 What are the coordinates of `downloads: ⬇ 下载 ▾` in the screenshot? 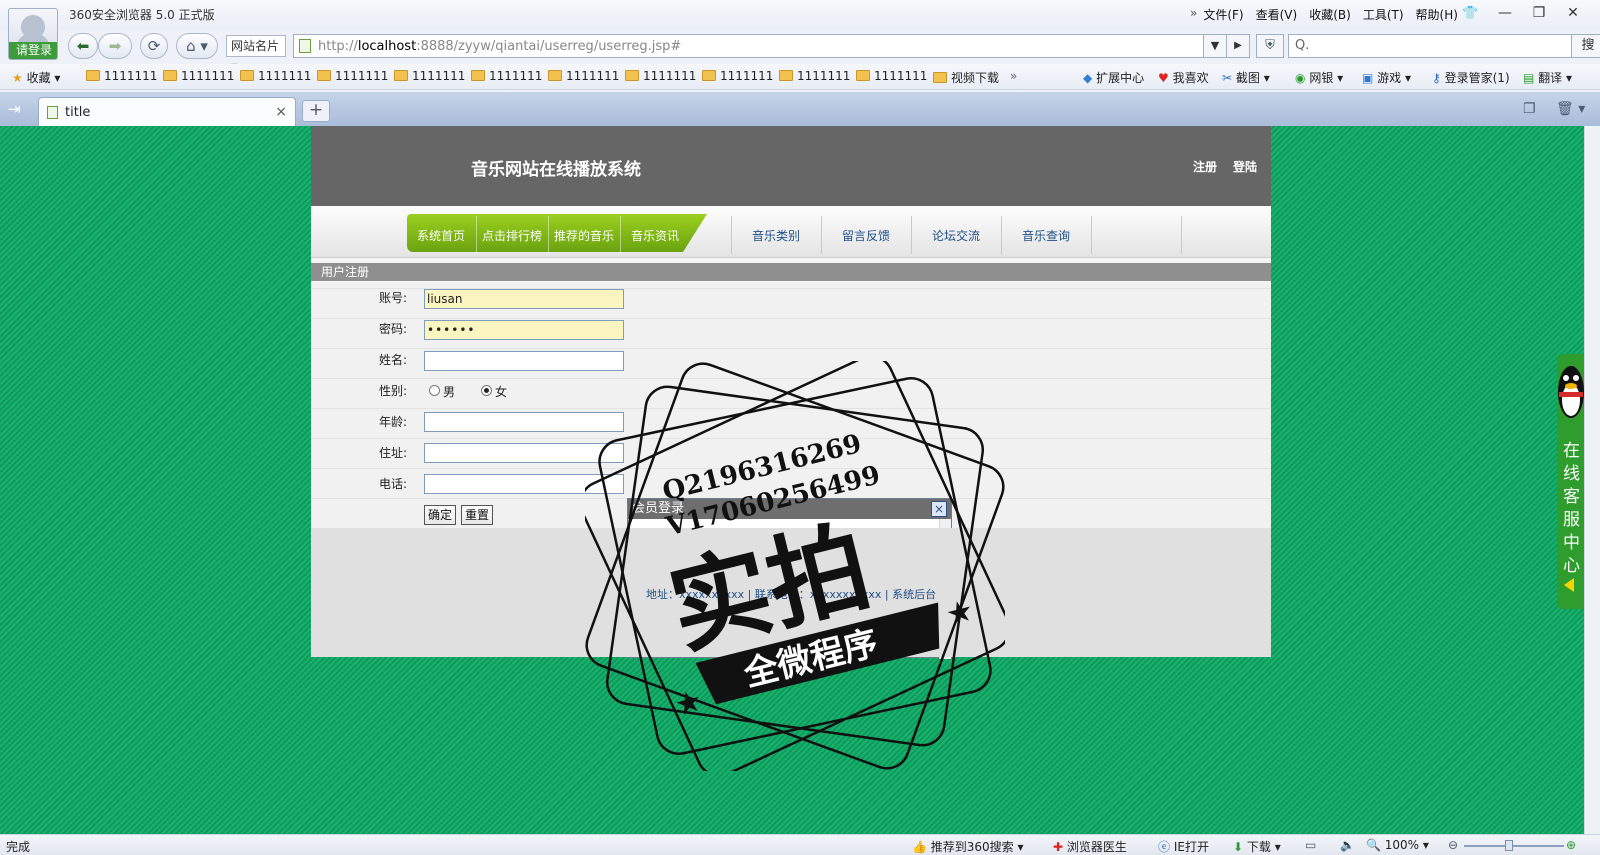 It's located at (1257, 846).